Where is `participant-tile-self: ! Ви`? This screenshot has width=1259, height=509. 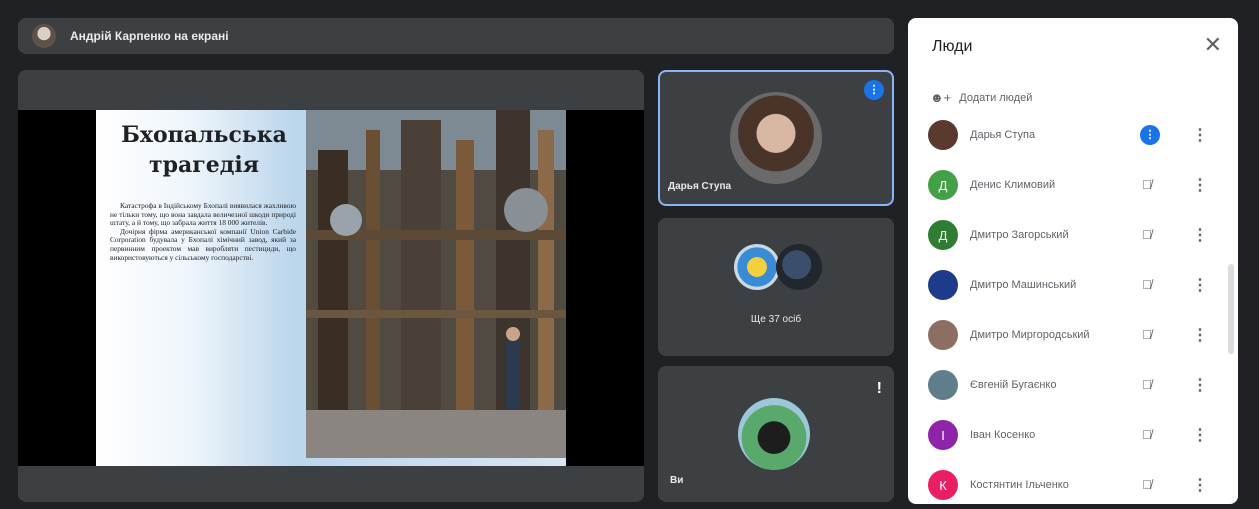 participant-tile-self: ! Ви is located at coordinates (776, 434).